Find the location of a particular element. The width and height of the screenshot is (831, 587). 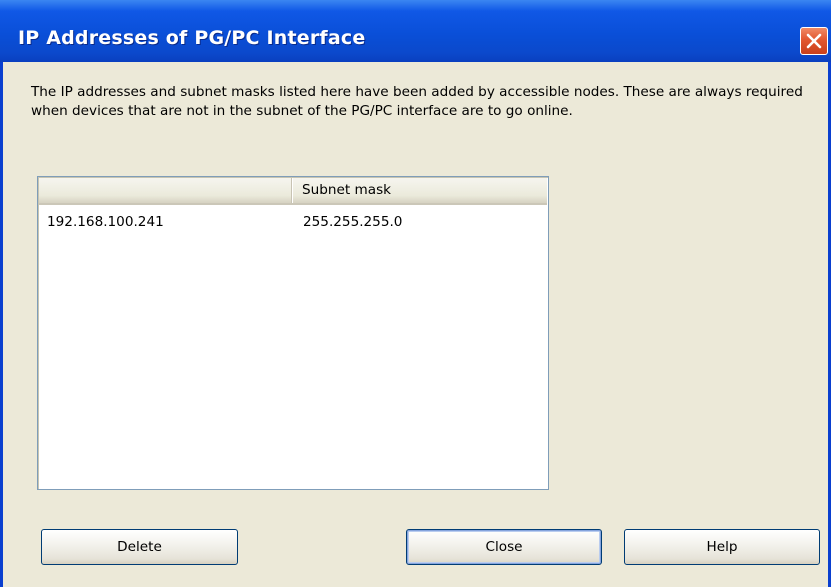

subnet-mask-cell: 255.255.255.0 is located at coordinates (353, 222).